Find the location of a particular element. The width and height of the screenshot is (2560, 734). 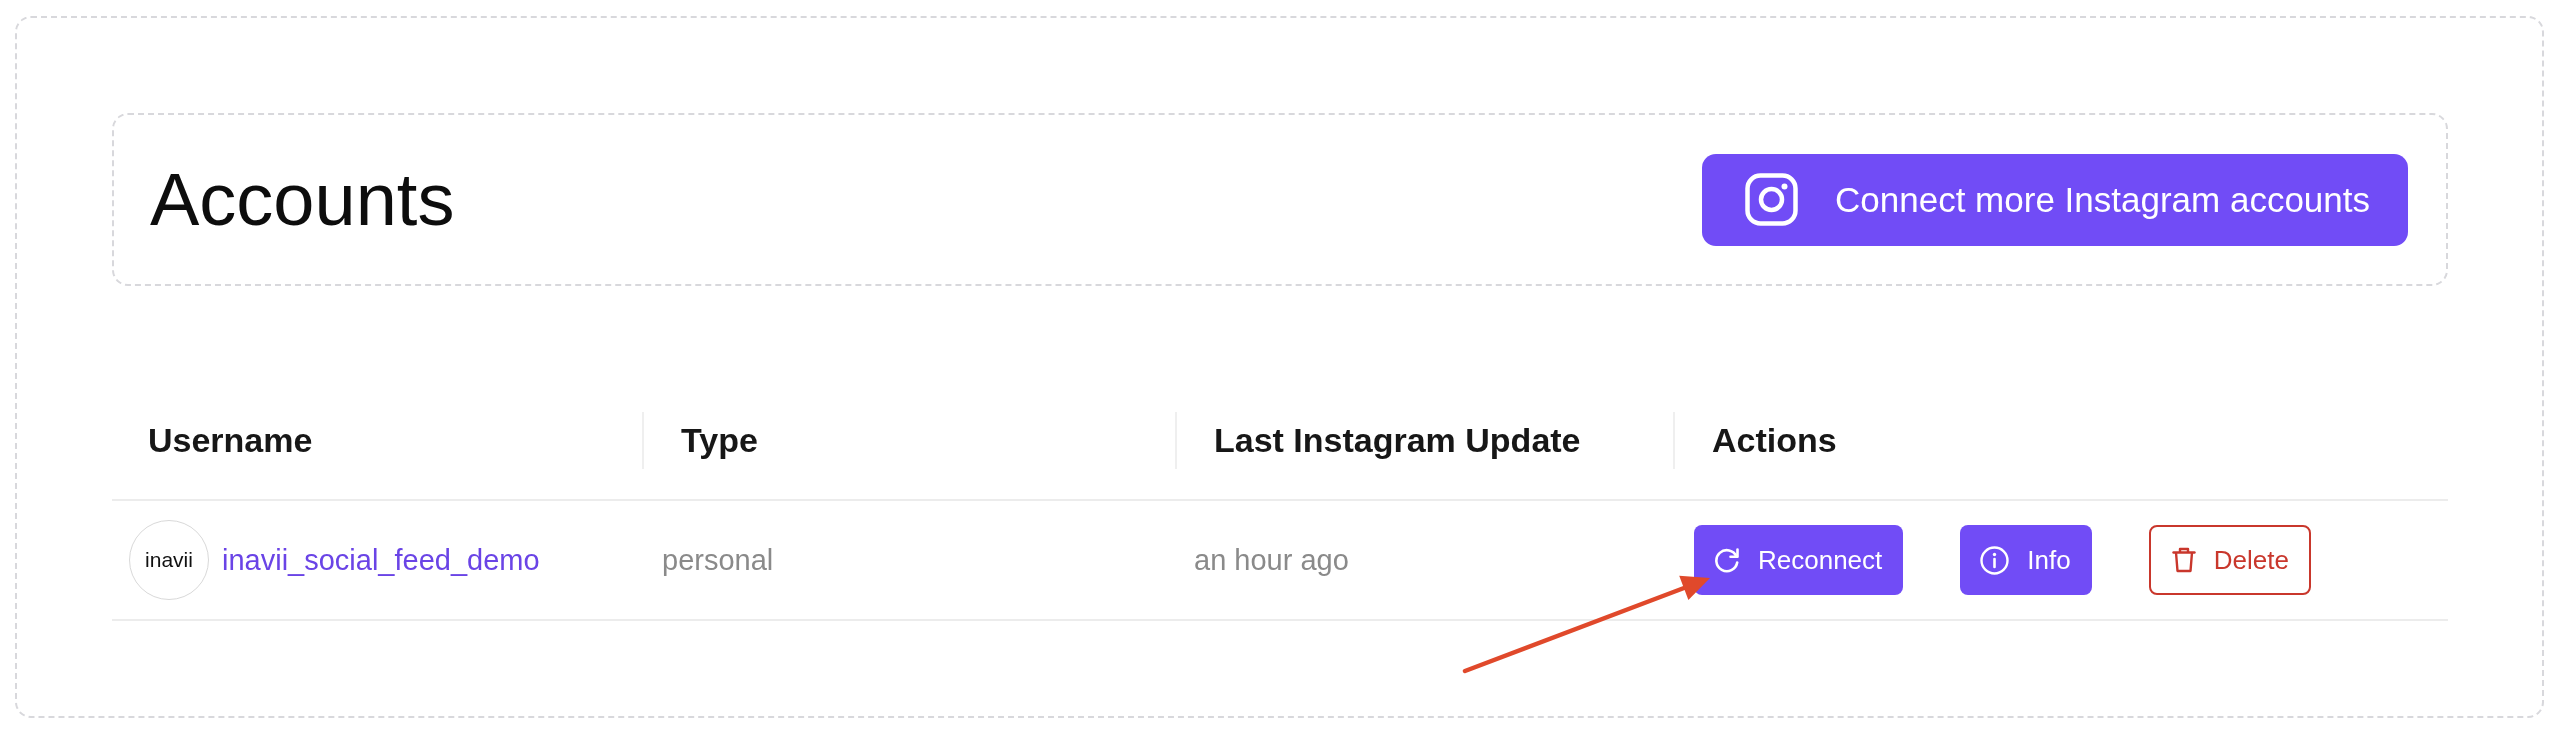

column-header: Actions is located at coordinates (1774, 440).